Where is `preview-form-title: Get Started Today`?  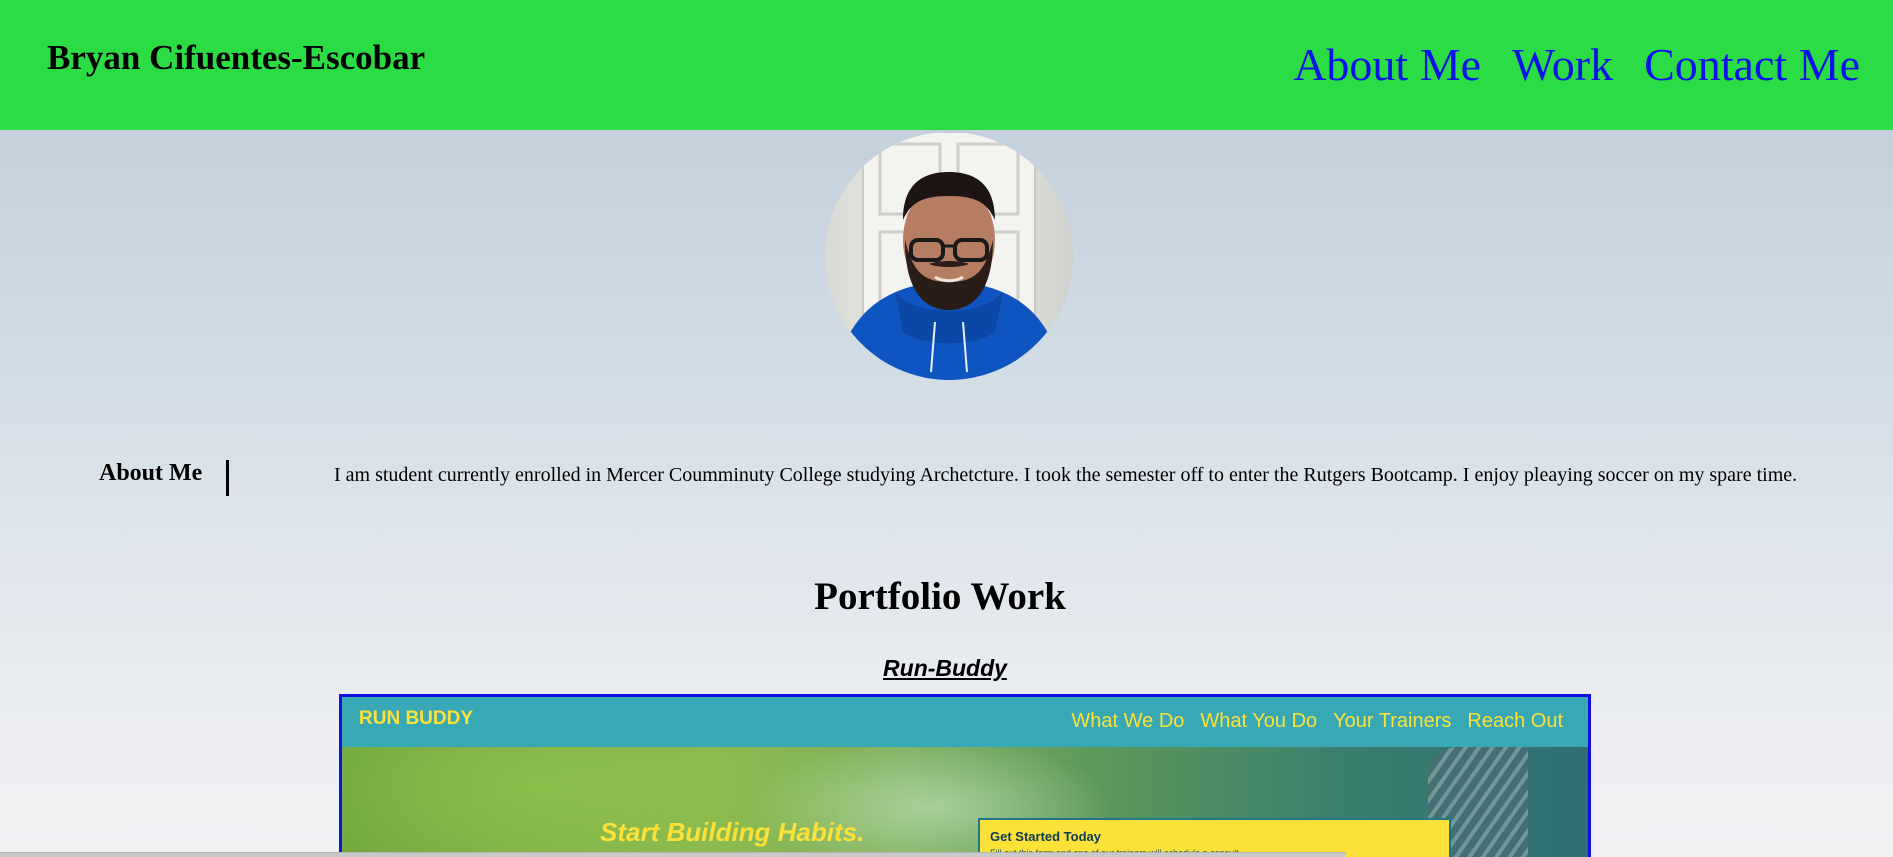
preview-form-title: Get Started Today is located at coordinates (1046, 836).